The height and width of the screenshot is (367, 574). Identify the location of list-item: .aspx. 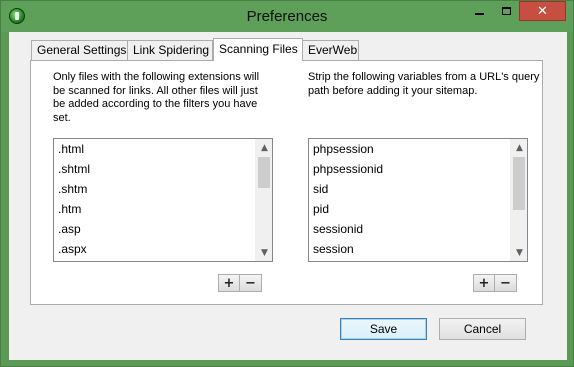
(154, 249).